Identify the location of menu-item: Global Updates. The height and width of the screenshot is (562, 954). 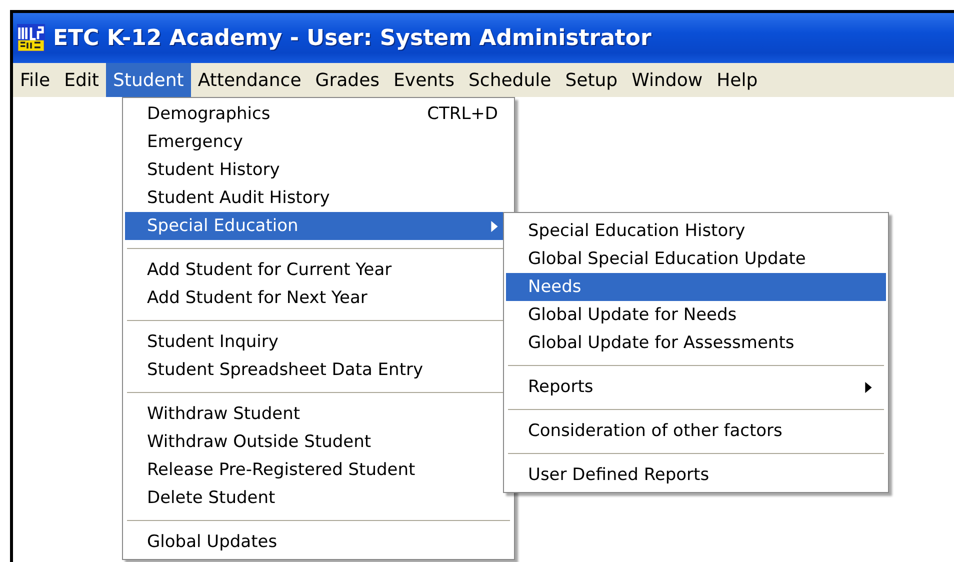
(318, 542).